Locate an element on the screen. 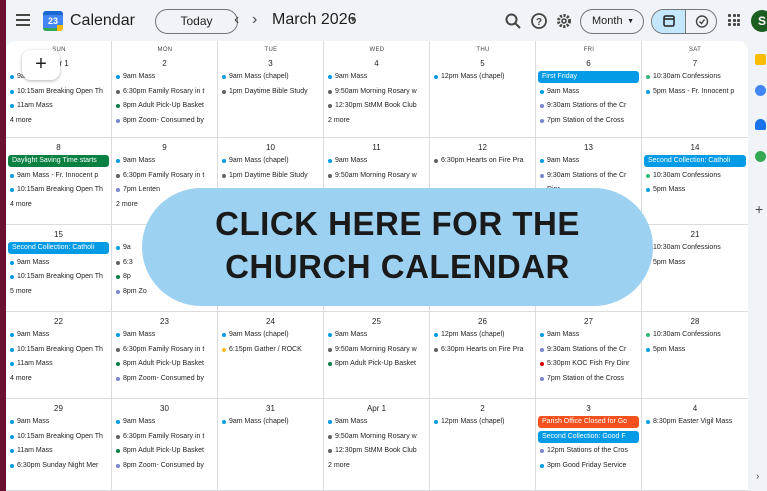 This screenshot has width=767, height=491. all-day-event: Second Collection: Catholi is located at coordinates (695, 161).